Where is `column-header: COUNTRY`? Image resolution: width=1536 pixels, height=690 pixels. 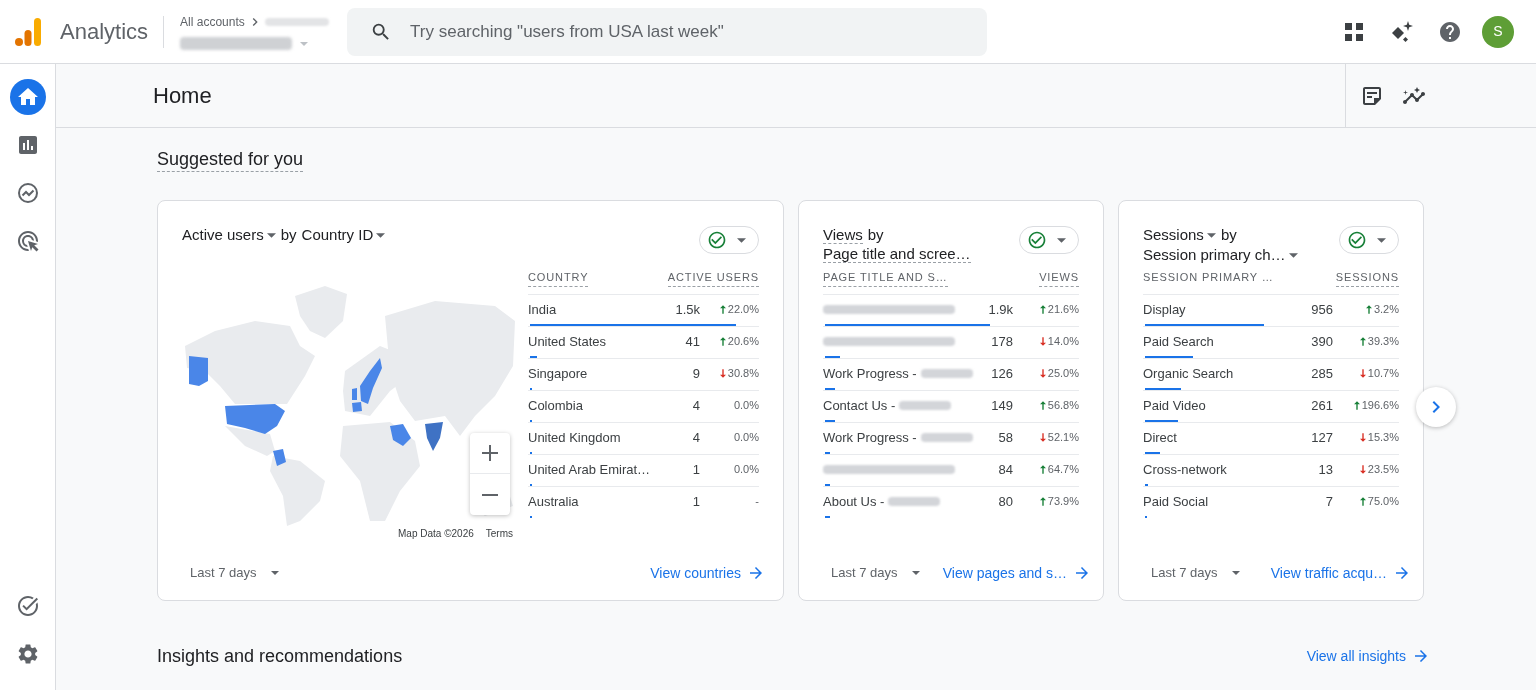
column-header: COUNTRY is located at coordinates (558, 278).